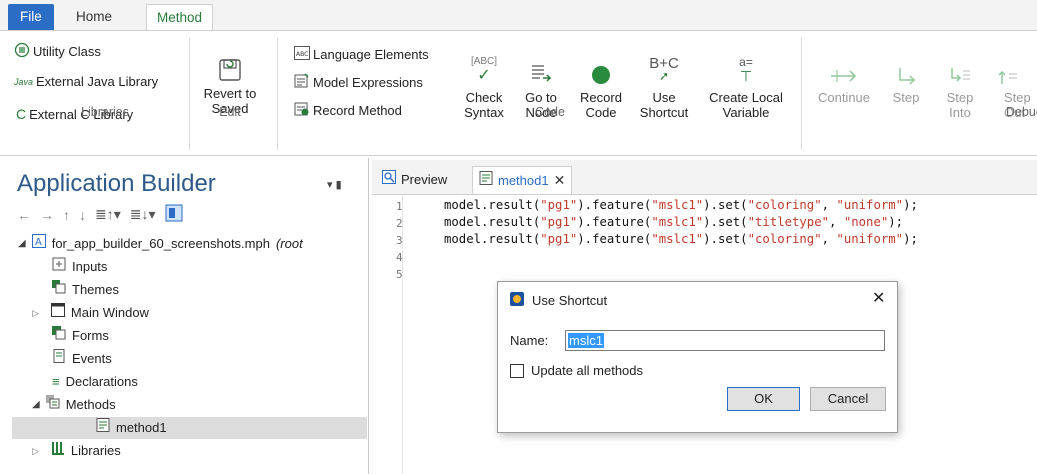 This screenshot has width=1037, height=474. Describe the element at coordinates (57, 51) in the screenshot. I see `utility-class-button: Utility Class` at that location.